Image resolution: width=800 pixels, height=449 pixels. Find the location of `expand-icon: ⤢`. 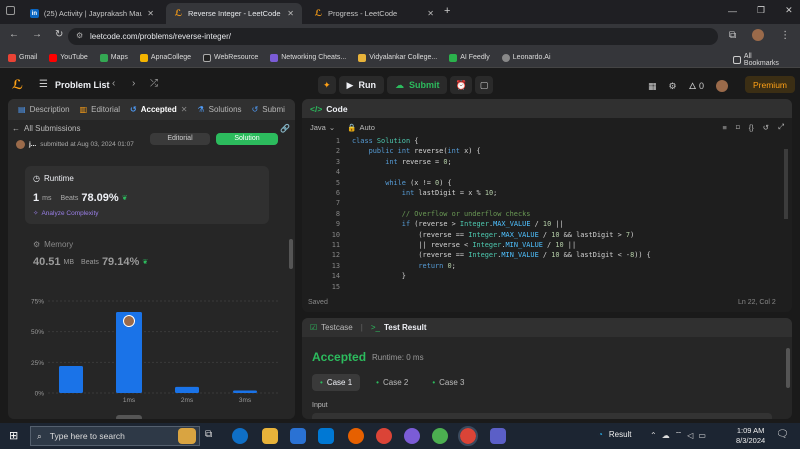

expand-icon: ⤢ is located at coordinates (781, 127).